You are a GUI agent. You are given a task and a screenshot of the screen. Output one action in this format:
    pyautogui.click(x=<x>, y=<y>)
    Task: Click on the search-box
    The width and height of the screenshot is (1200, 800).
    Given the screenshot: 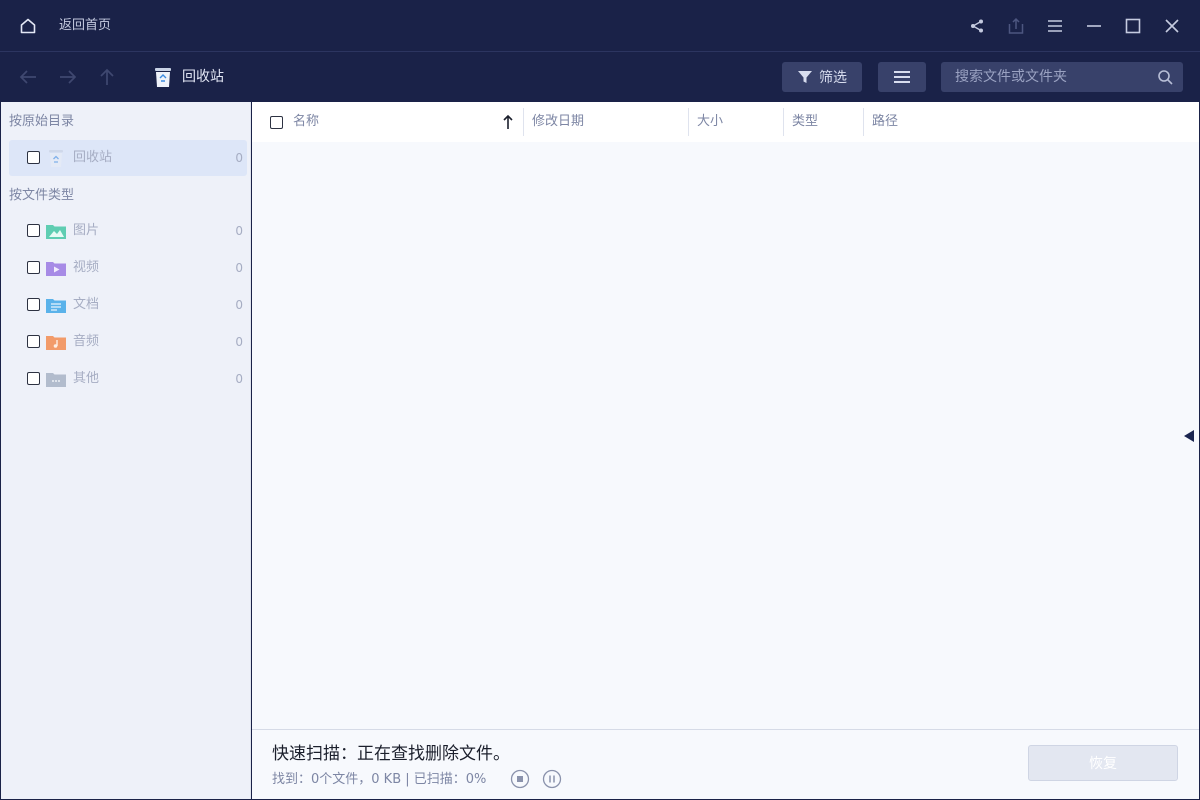 What is the action you would take?
    pyautogui.click(x=1062, y=77)
    